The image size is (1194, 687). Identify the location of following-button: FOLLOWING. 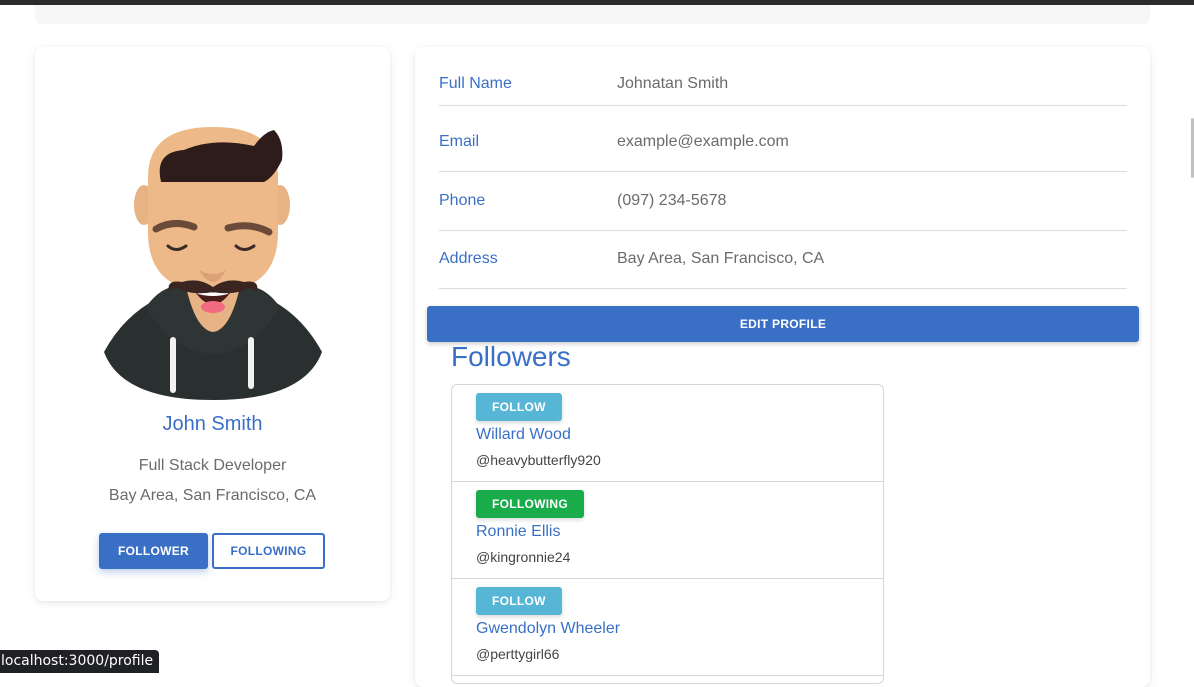
(268, 551).